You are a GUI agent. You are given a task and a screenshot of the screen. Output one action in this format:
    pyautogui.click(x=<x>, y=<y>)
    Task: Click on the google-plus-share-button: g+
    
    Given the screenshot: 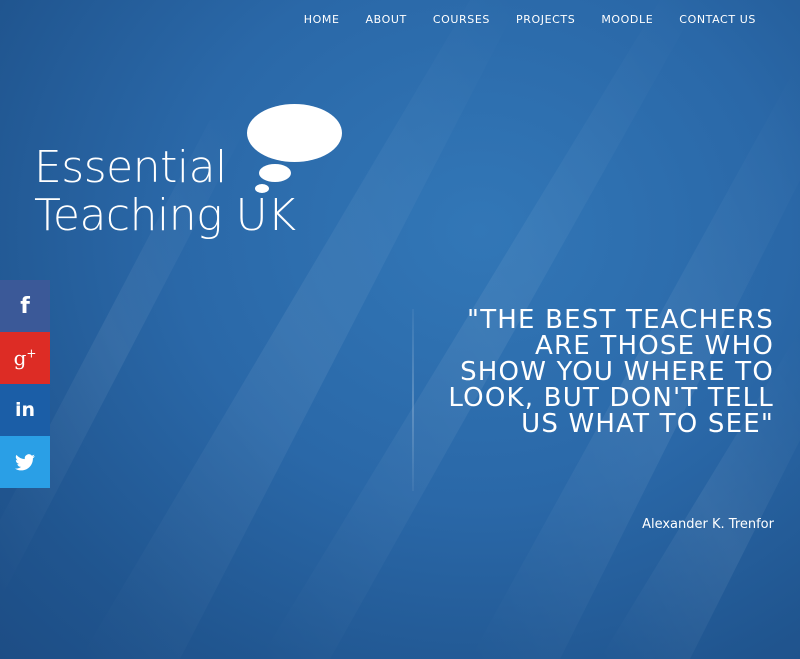 What is the action you would take?
    pyautogui.click(x=25, y=358)
    